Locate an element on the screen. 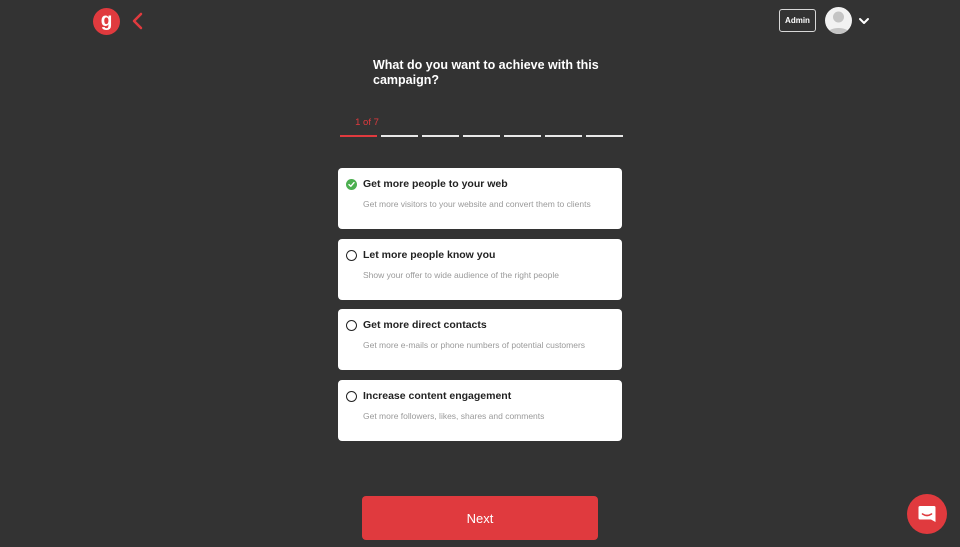 Image resolution: width=960 pixels, height=547 pixels. logo: g is located at coordinates (106, 21).